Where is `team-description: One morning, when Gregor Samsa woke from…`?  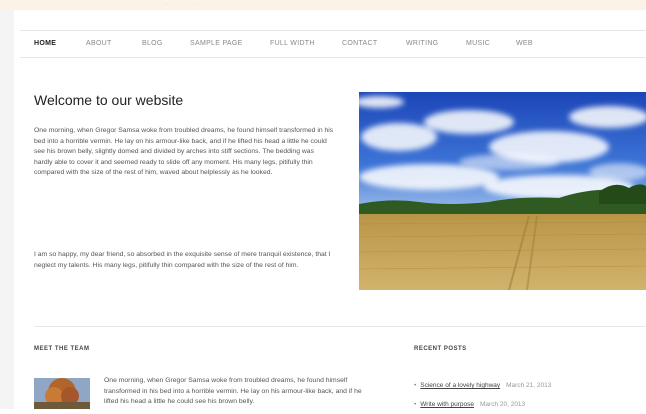 team-description: One morning, when Gregor Samsa woke from… is located at coordinates (233, 391).